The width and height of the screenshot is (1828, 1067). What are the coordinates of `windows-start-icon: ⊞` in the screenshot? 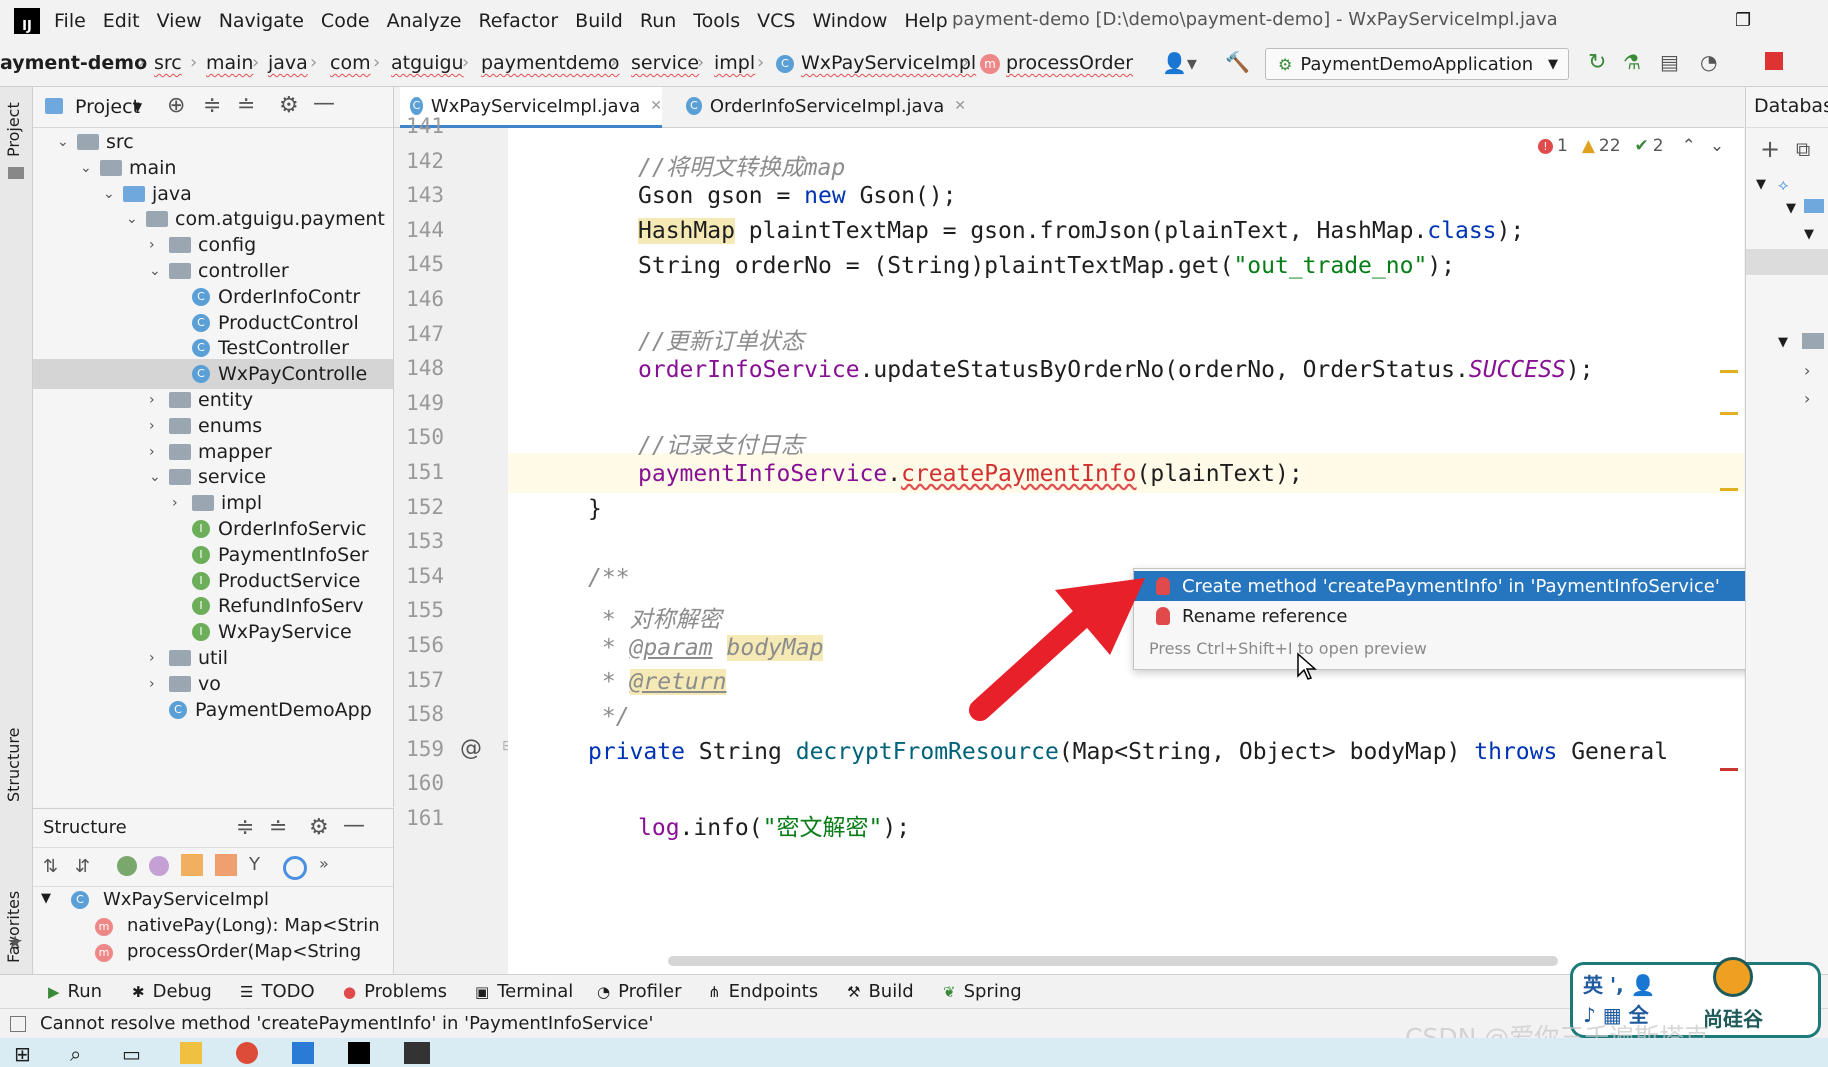 It's located at (26, 1054).